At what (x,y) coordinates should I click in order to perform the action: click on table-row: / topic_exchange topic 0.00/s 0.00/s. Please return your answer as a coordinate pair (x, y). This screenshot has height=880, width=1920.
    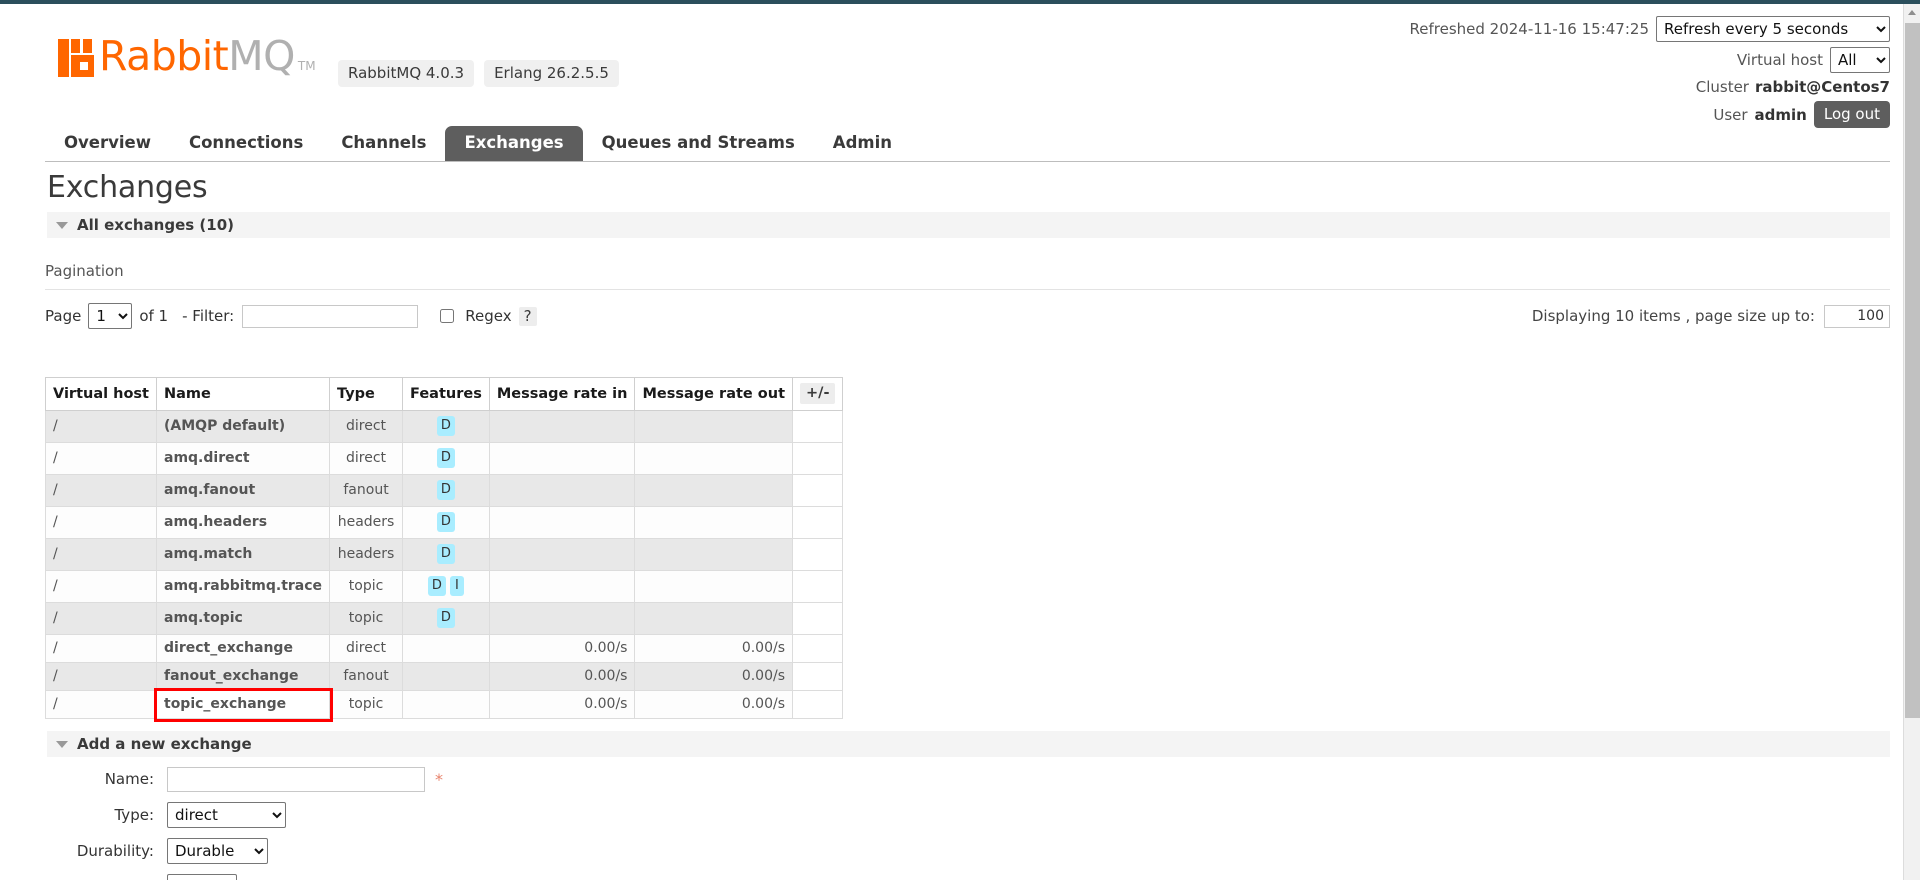
    Looking at the image, I should click on (444, 704).